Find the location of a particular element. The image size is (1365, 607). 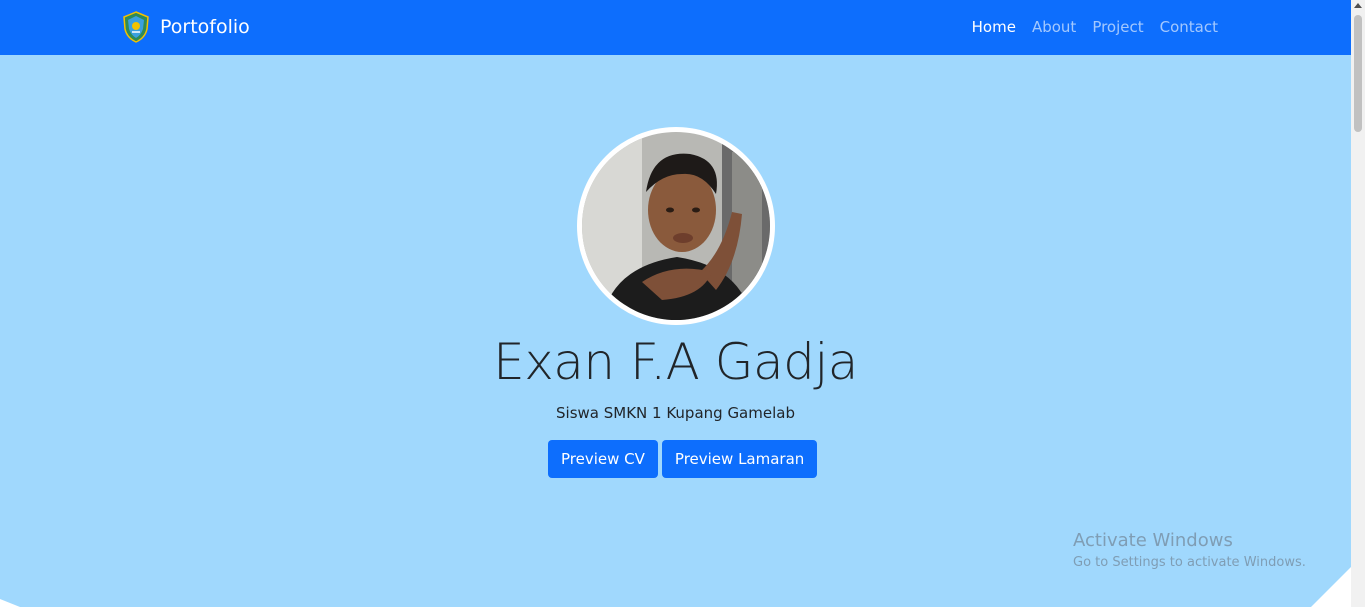

windows-watermark-title: Activate Windows is located at coordinates (1153, 540).